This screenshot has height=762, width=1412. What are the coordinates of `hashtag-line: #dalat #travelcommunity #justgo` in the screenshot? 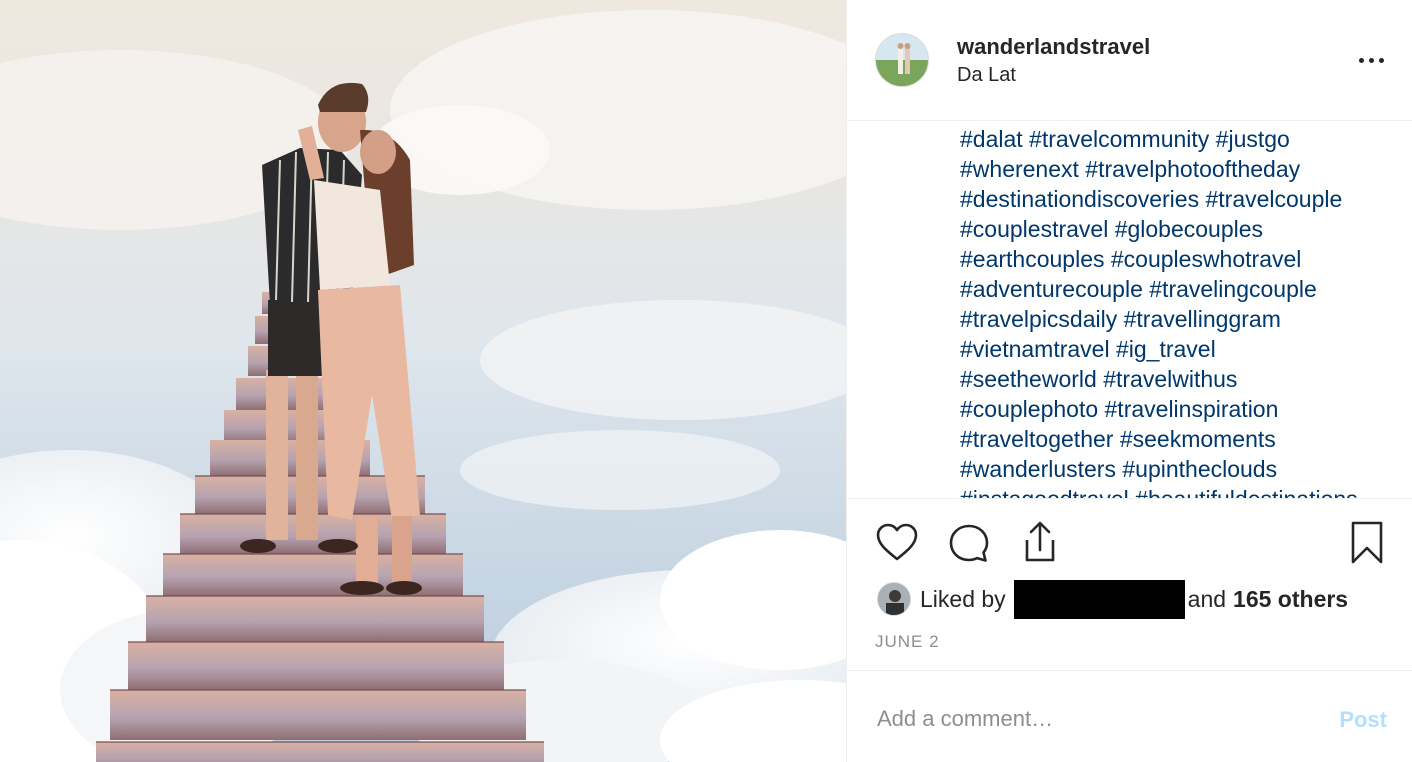 It's located at (1180, 139).